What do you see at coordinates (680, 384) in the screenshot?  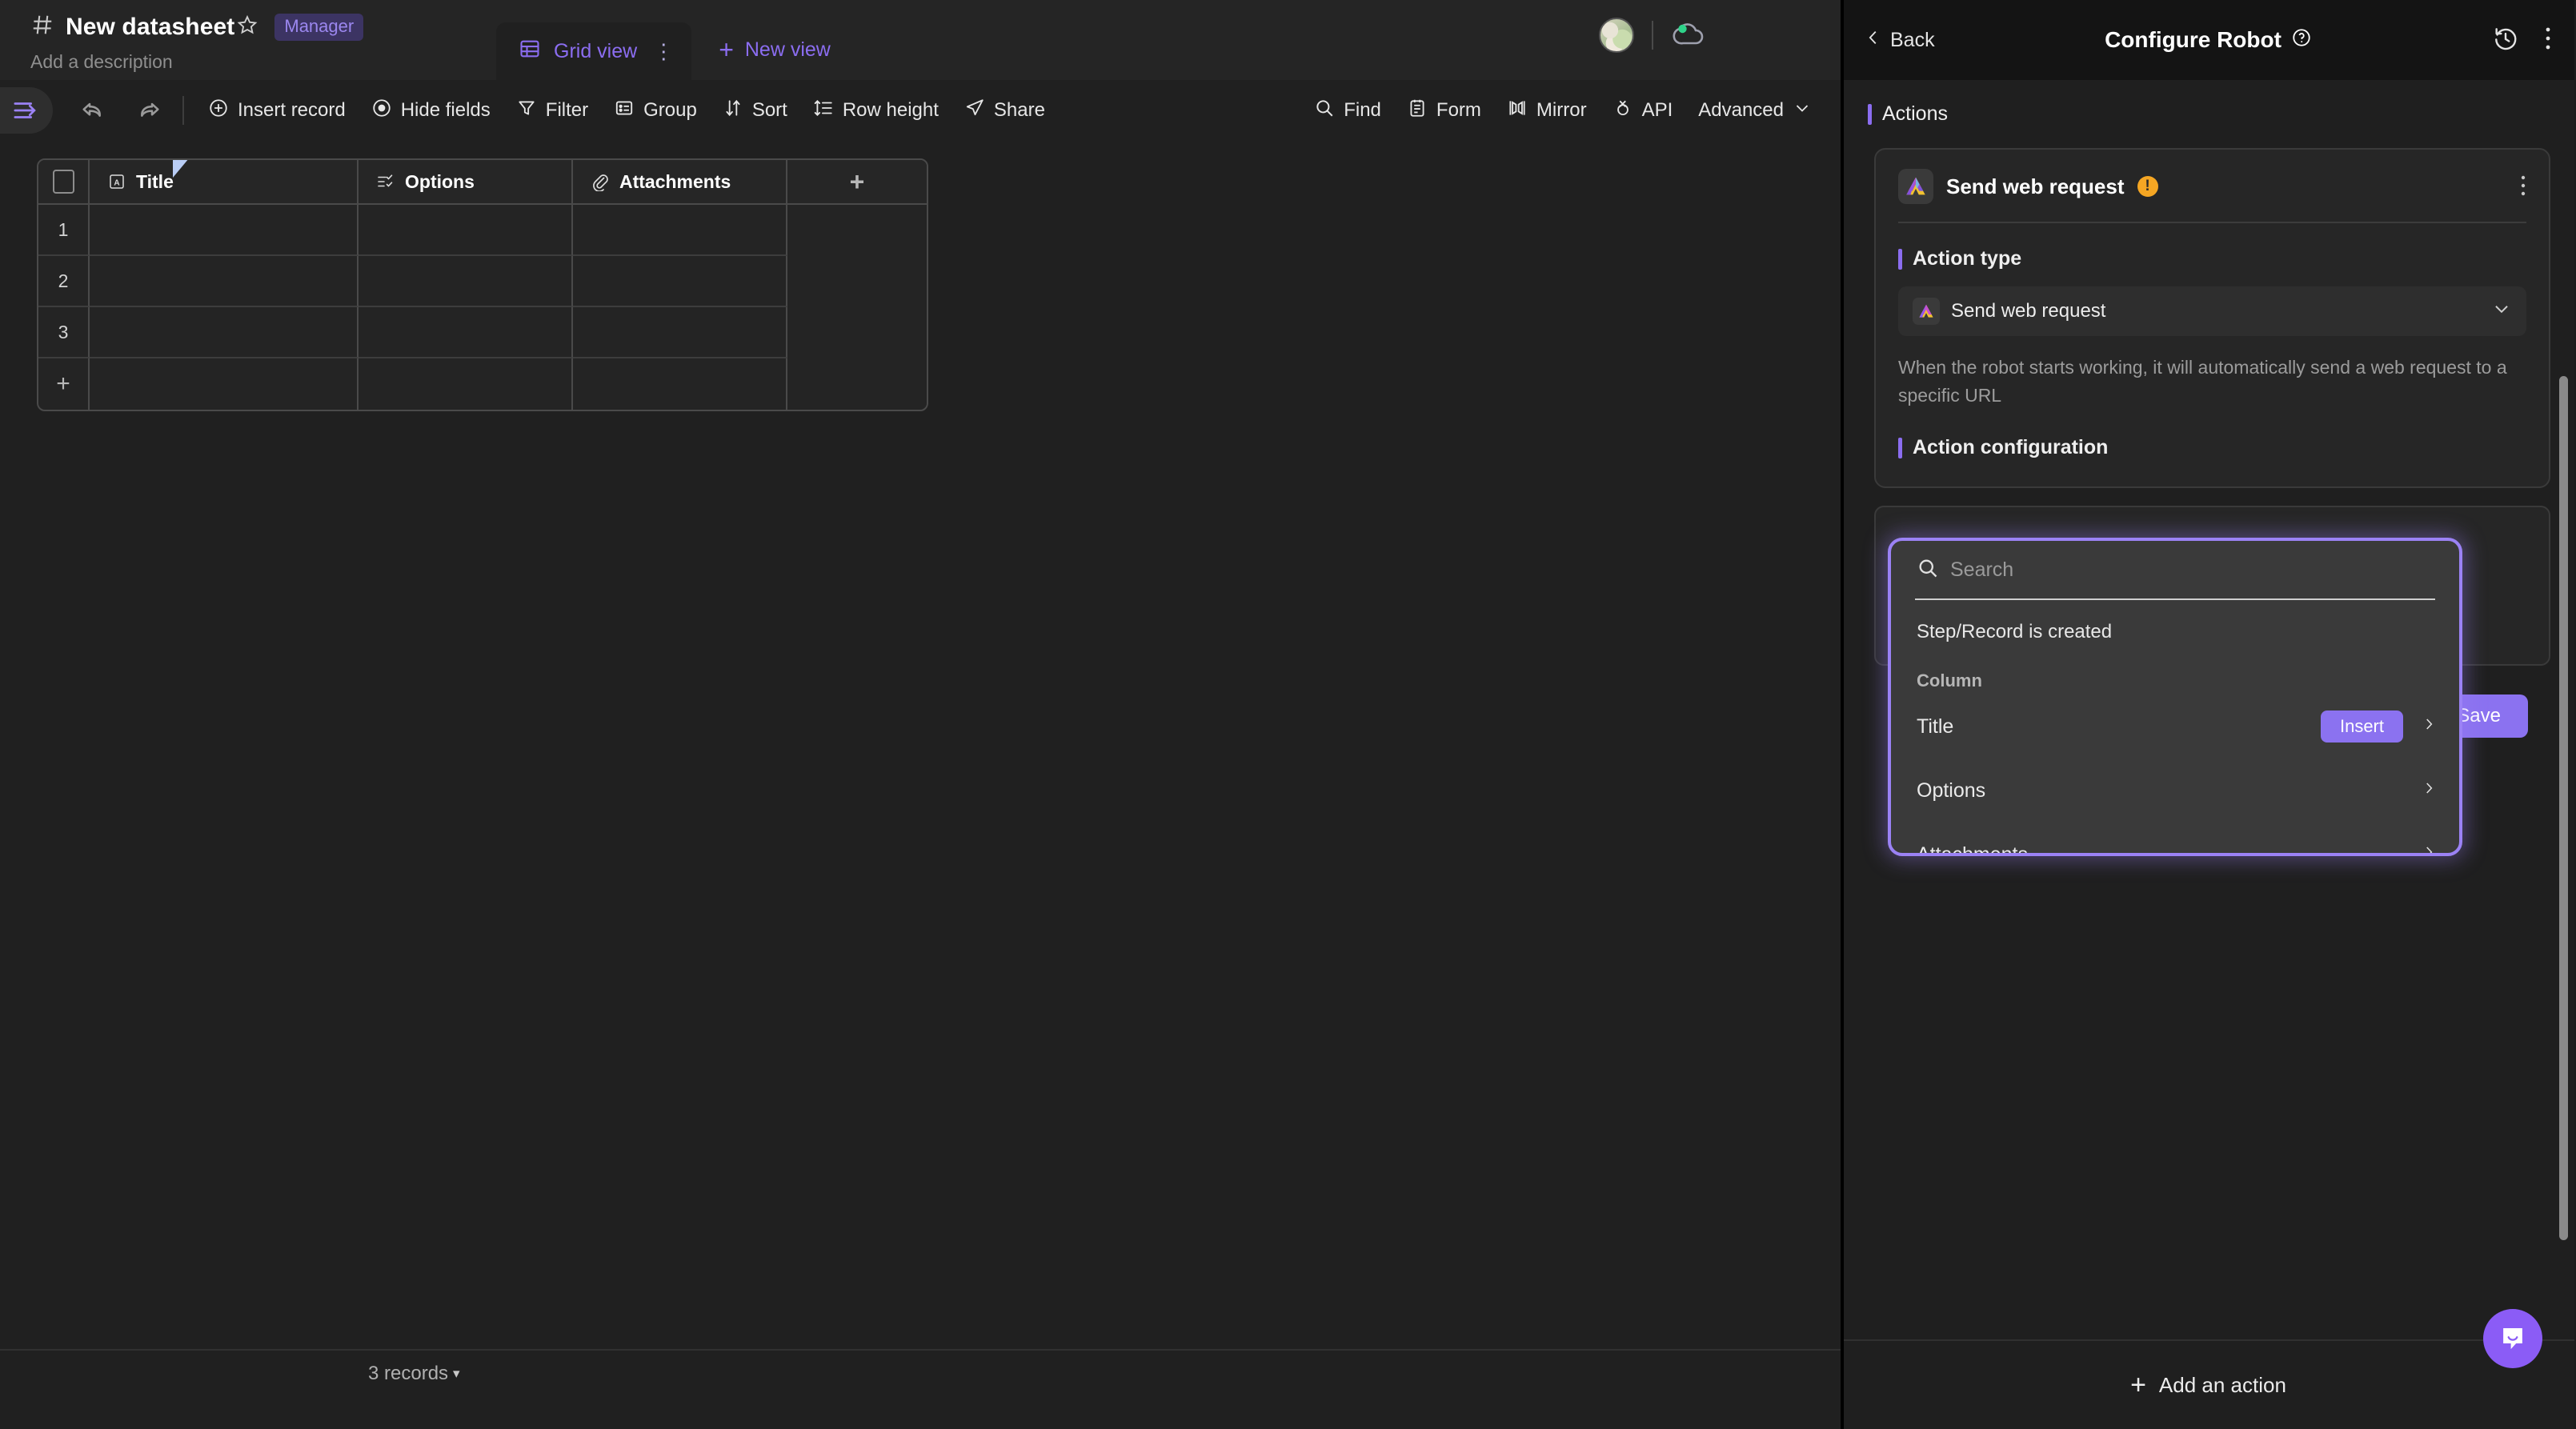 I see `add-row-filler-attachments` at bounding box center [680, 384].